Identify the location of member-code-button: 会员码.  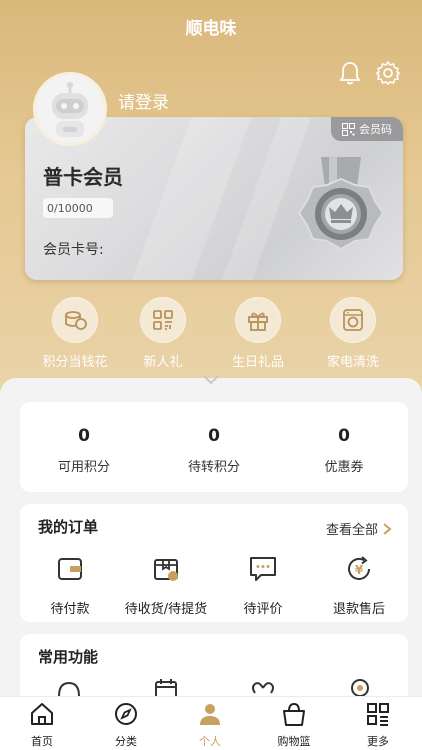
(367, 129).